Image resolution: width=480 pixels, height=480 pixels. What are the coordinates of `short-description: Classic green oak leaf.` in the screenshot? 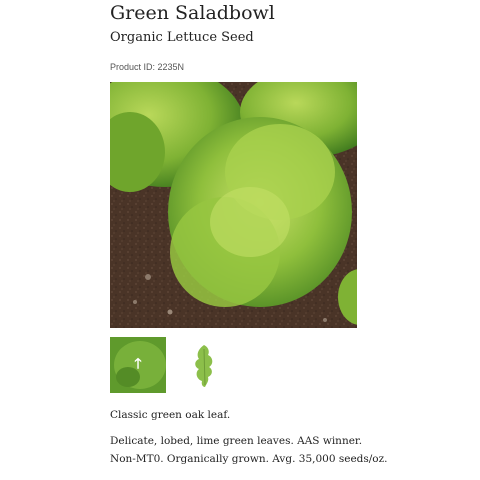 It's located at (170, 415).